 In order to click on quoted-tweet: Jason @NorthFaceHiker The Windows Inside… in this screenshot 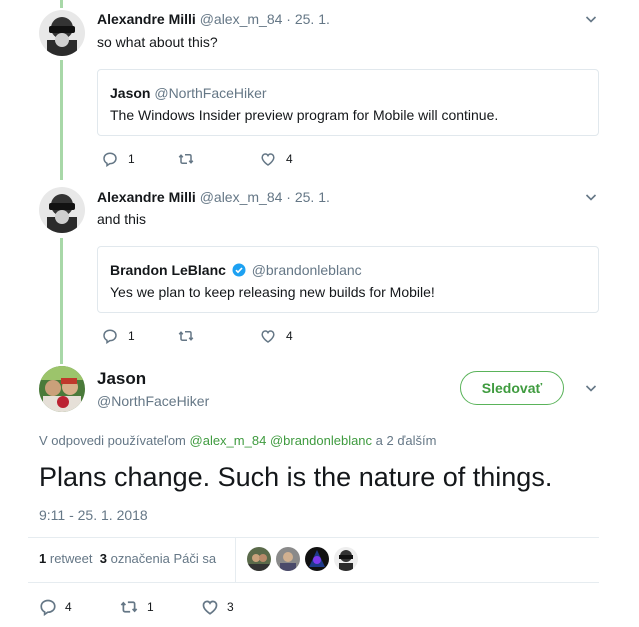, I will do `click(348, 102)`.